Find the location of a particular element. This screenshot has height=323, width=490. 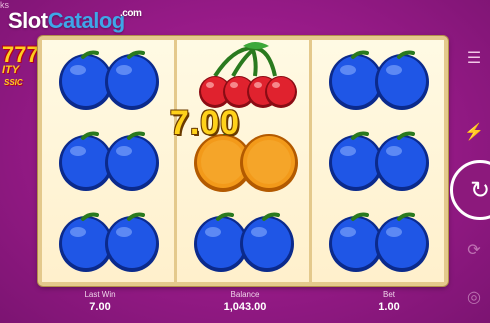

last-win-value: 7.00 is located at coordinates (100, 307).